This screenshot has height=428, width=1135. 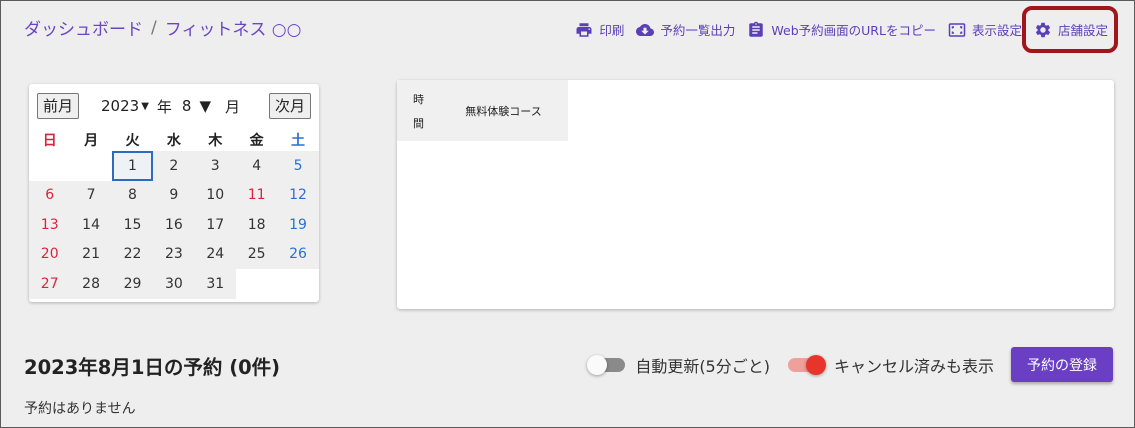 I want to click on reservations-title: 2023年8月1日の予約 (0件), so click(x=152, y=367).